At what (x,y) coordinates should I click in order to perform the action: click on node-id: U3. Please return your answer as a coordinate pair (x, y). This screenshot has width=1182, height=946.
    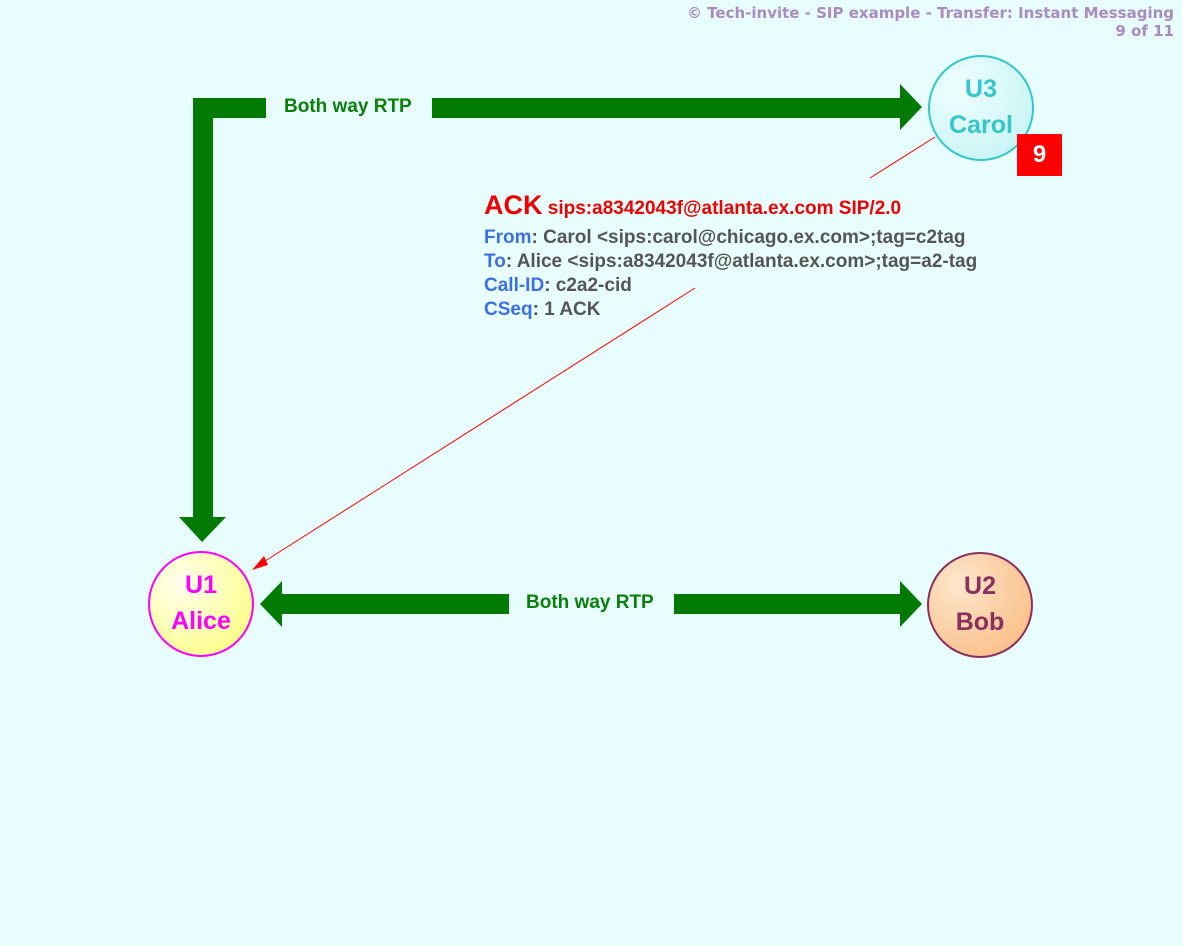
    Looking at the image, I should click on (981, 89).